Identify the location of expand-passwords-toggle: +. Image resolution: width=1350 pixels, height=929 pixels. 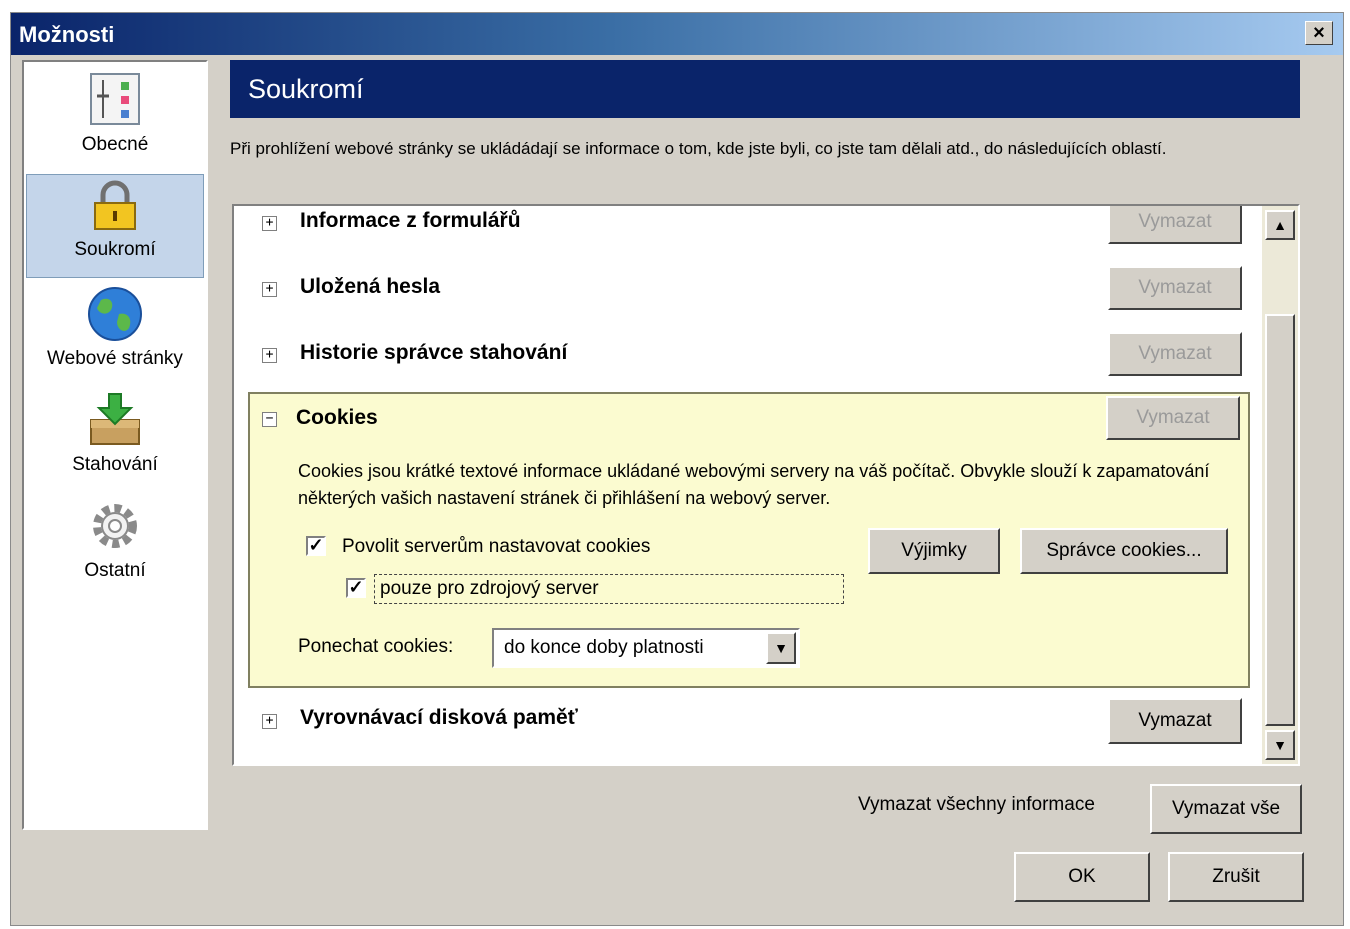
(269, 289).